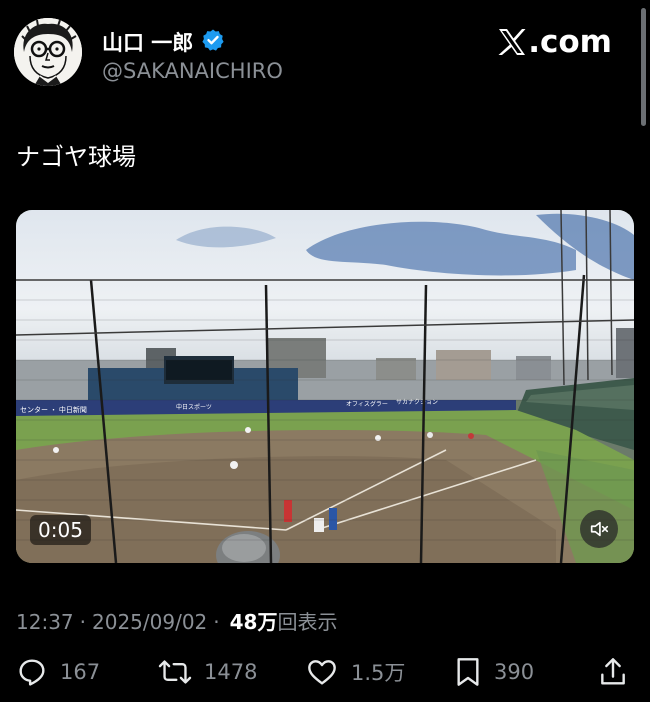 The height and width of the screenshot is (702, 650). Describe the element at coordinates (643, 67) in the screenshot. I see `scrollbar` at that location.